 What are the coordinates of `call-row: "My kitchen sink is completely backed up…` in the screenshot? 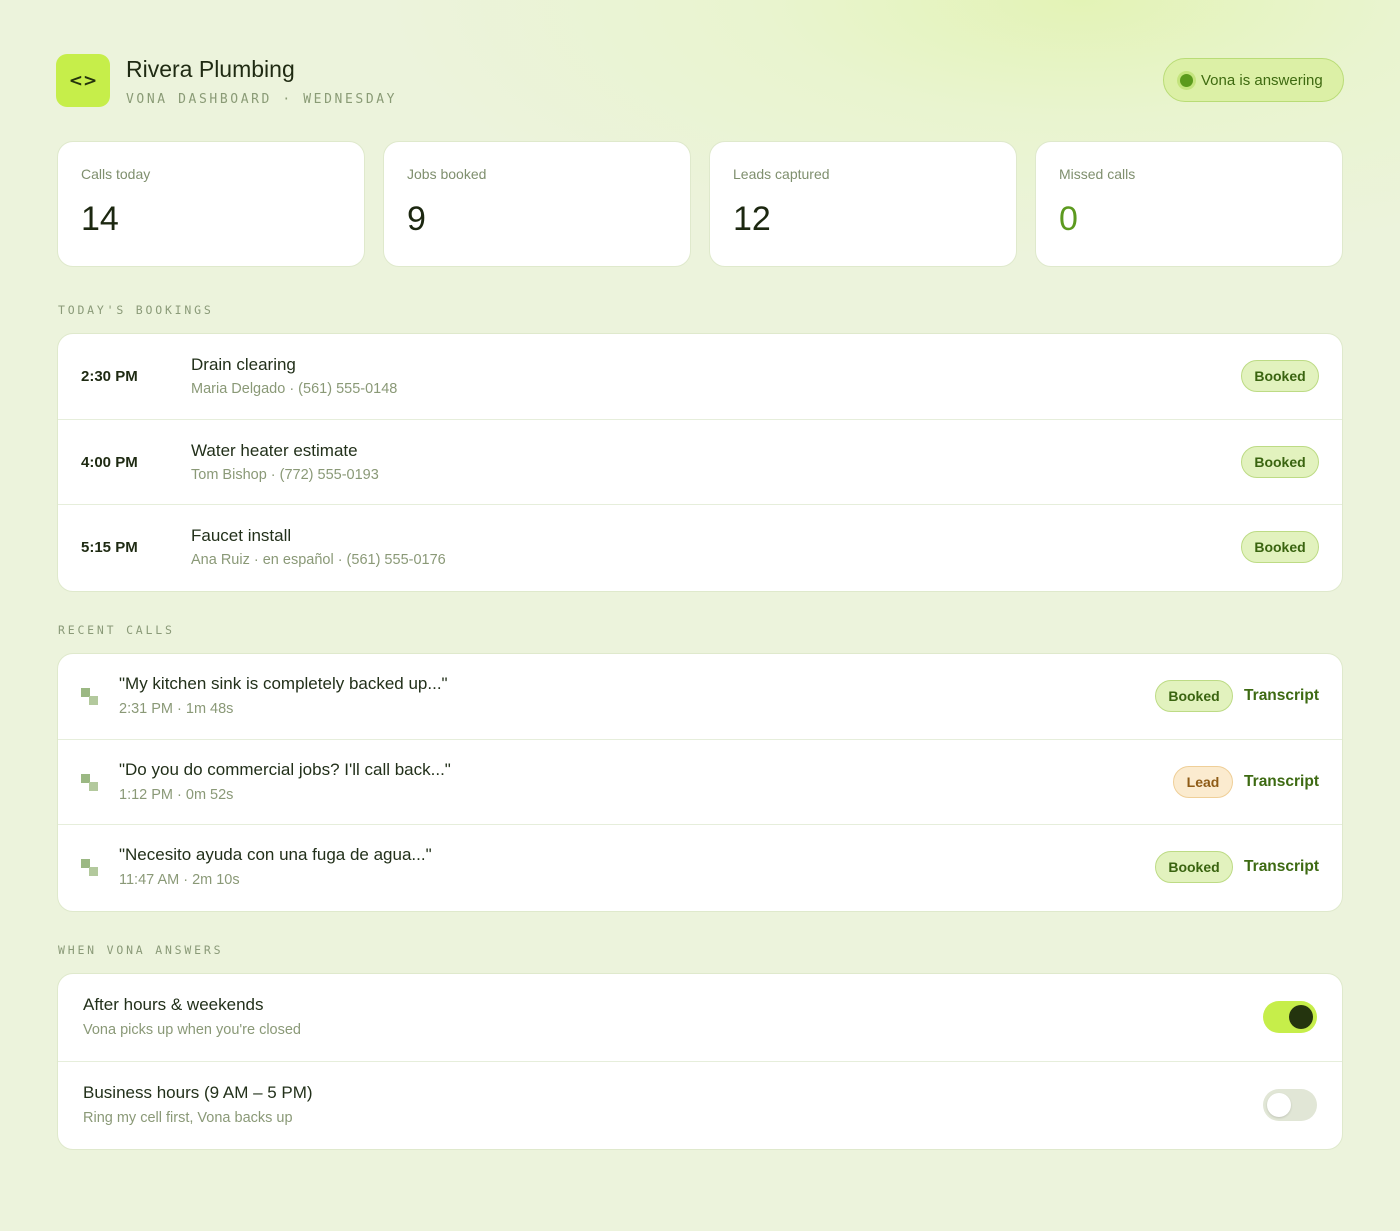 It's located at (700, 697).